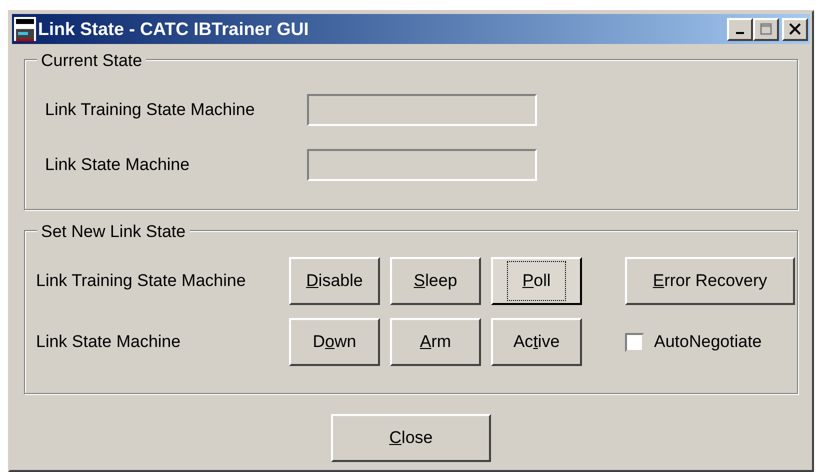 This screenshot has height=472, width=818. I want to click on button: Close, so click(411, 438).